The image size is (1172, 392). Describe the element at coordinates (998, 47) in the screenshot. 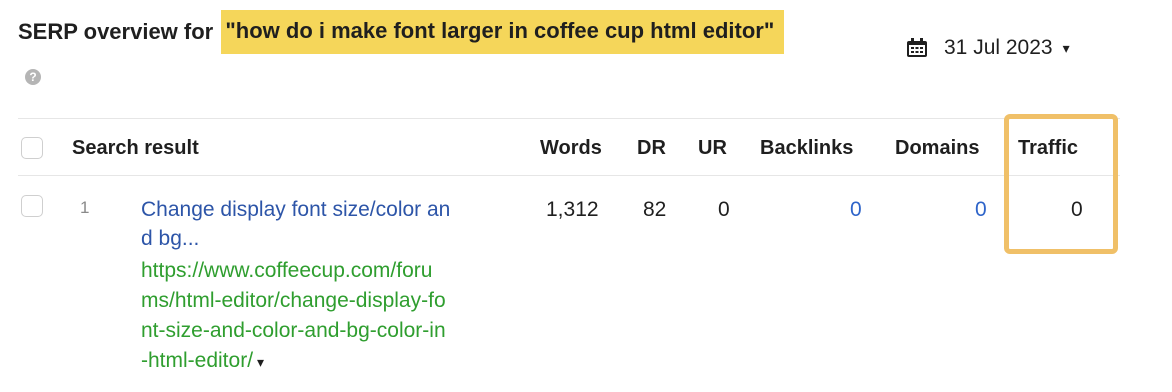

I see `date-value: 31 Jul 2023` at that location.